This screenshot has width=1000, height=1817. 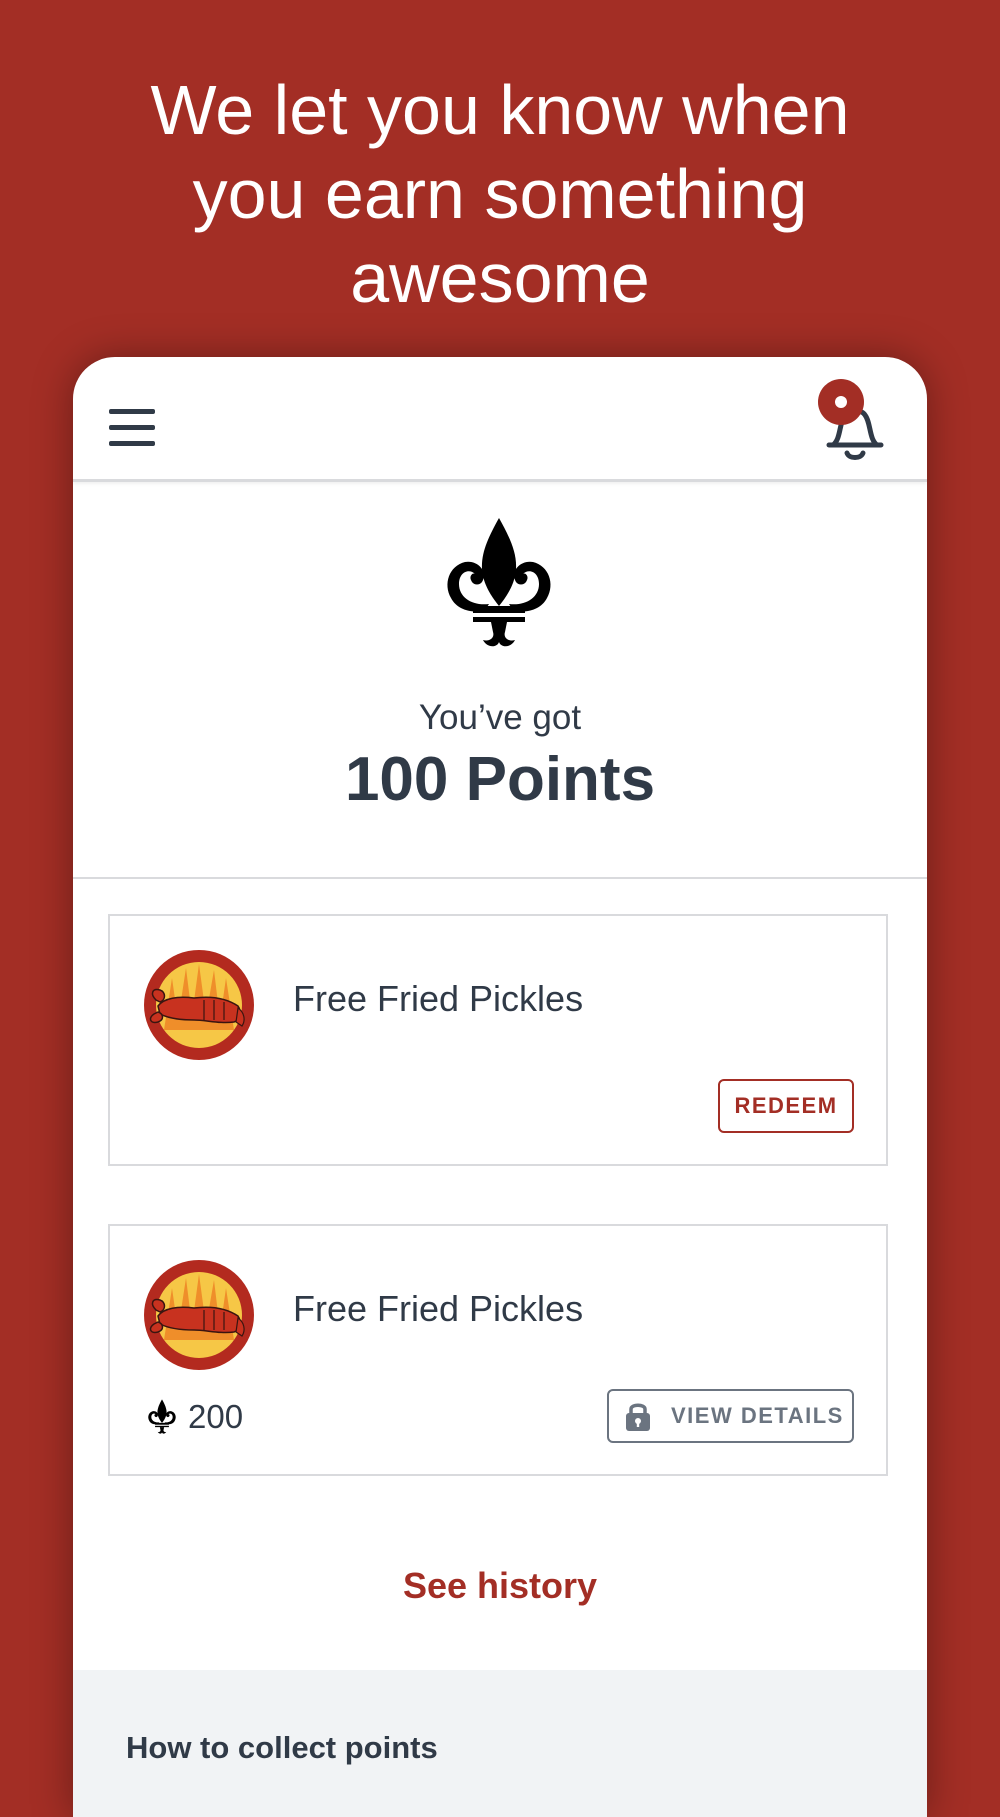 I want to click on view-details-label: VIEW DETAILS, so click(x=757, y=1415).